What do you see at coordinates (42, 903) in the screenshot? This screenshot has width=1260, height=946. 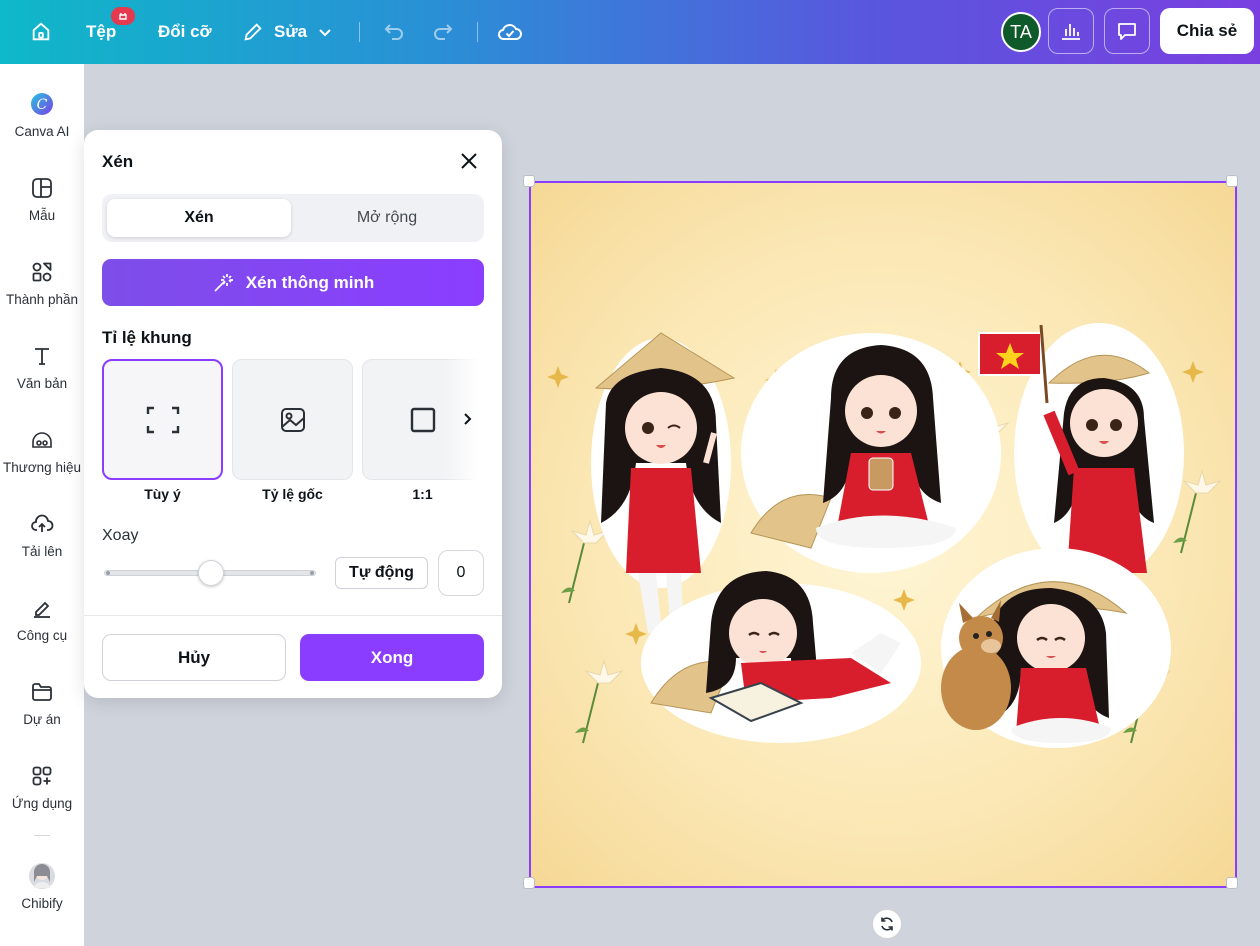 I see `sidebar-item-label: Chibify` at bounding box center [42, 903].